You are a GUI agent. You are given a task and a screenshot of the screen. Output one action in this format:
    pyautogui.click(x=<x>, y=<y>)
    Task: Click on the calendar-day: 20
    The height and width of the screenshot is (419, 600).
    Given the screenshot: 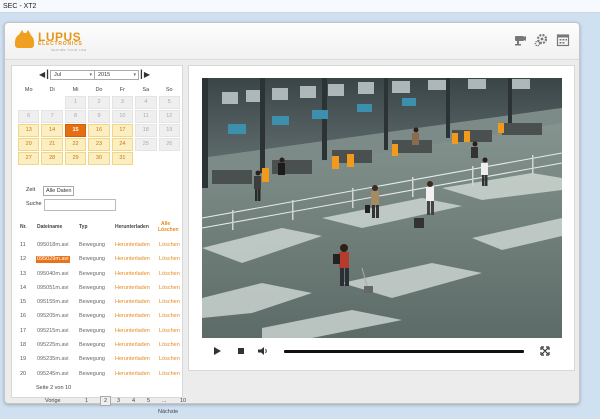 What is the action you would take?
    pyautogui.click(x=29, y=144)
    